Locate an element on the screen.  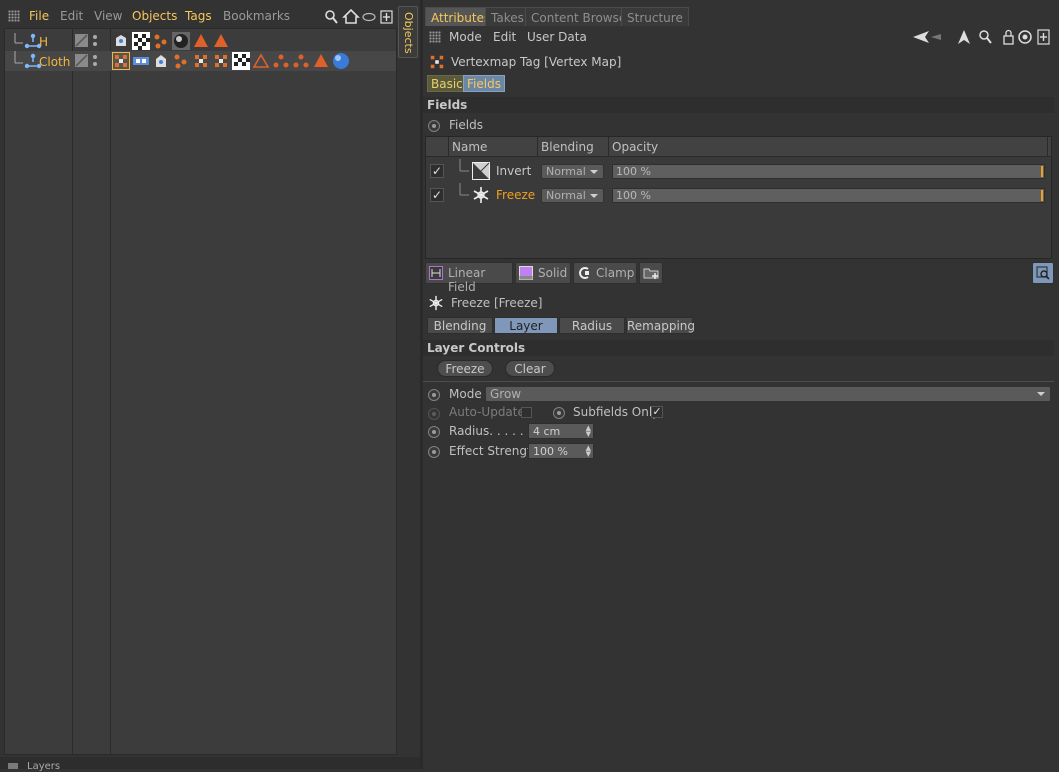
section-fields: Fields is located at coordinates (738, 105).